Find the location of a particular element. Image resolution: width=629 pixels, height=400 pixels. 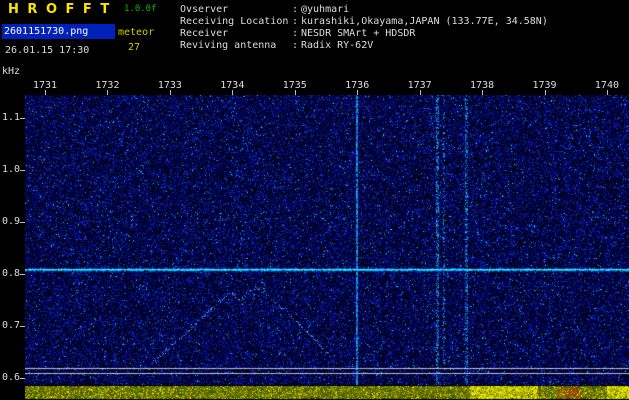

y-tick-label: 0.7 is located at coordinates (11, 325).